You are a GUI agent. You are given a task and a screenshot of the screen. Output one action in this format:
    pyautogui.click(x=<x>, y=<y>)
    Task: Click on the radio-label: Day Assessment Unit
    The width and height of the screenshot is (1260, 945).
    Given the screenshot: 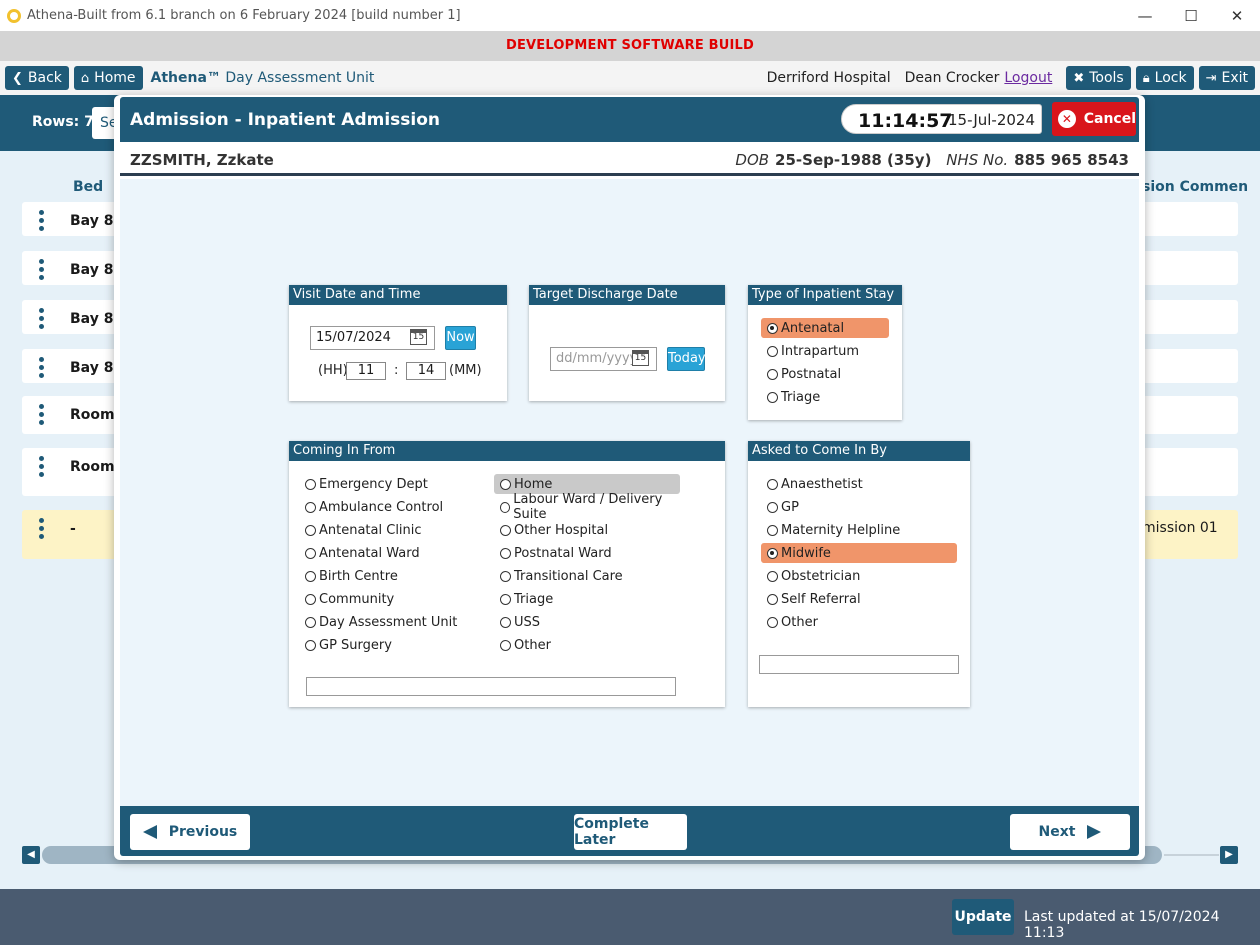 What is the action you would take?
    pyautogui.click(x=388, y=622)
    